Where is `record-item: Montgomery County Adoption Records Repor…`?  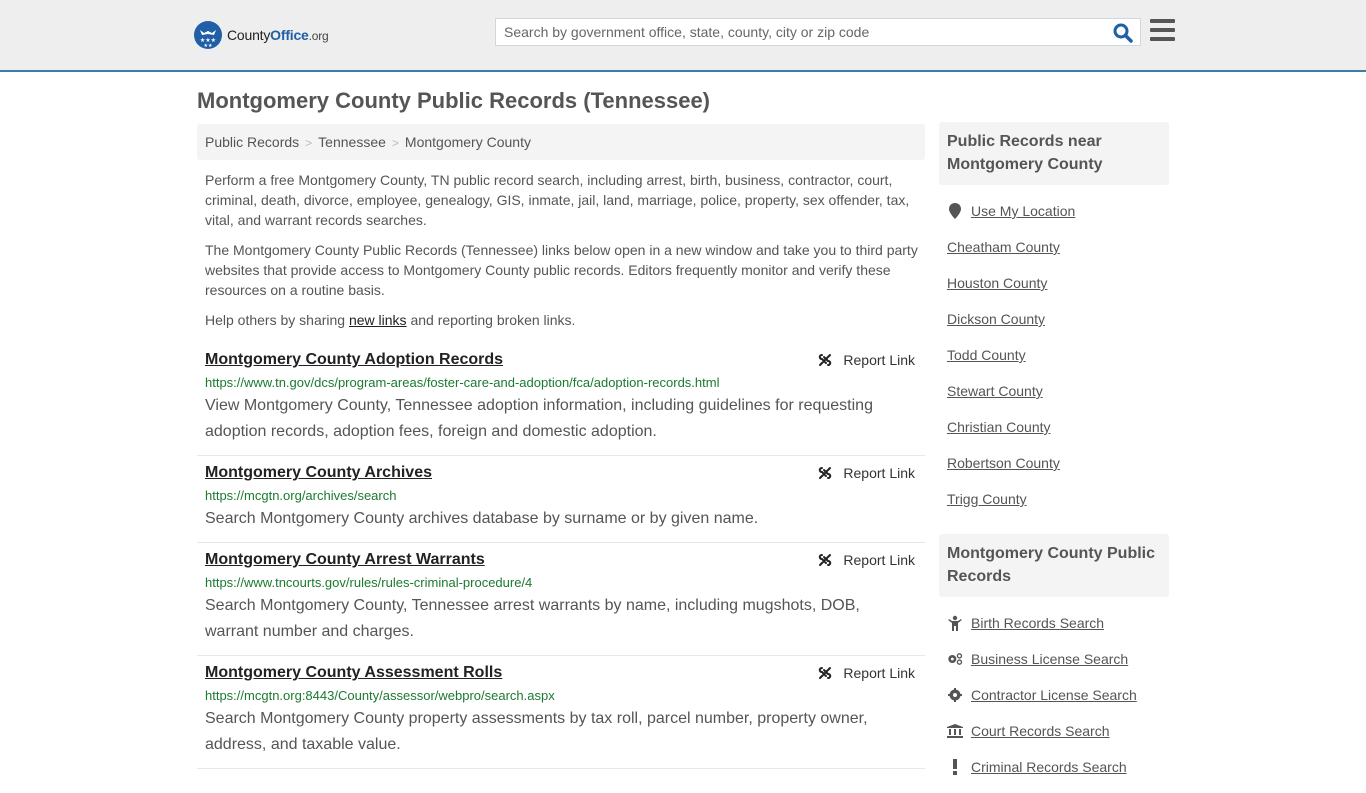 record-item: Montgomery County Adoption Records Repor… is located at coordinates (561, 399).